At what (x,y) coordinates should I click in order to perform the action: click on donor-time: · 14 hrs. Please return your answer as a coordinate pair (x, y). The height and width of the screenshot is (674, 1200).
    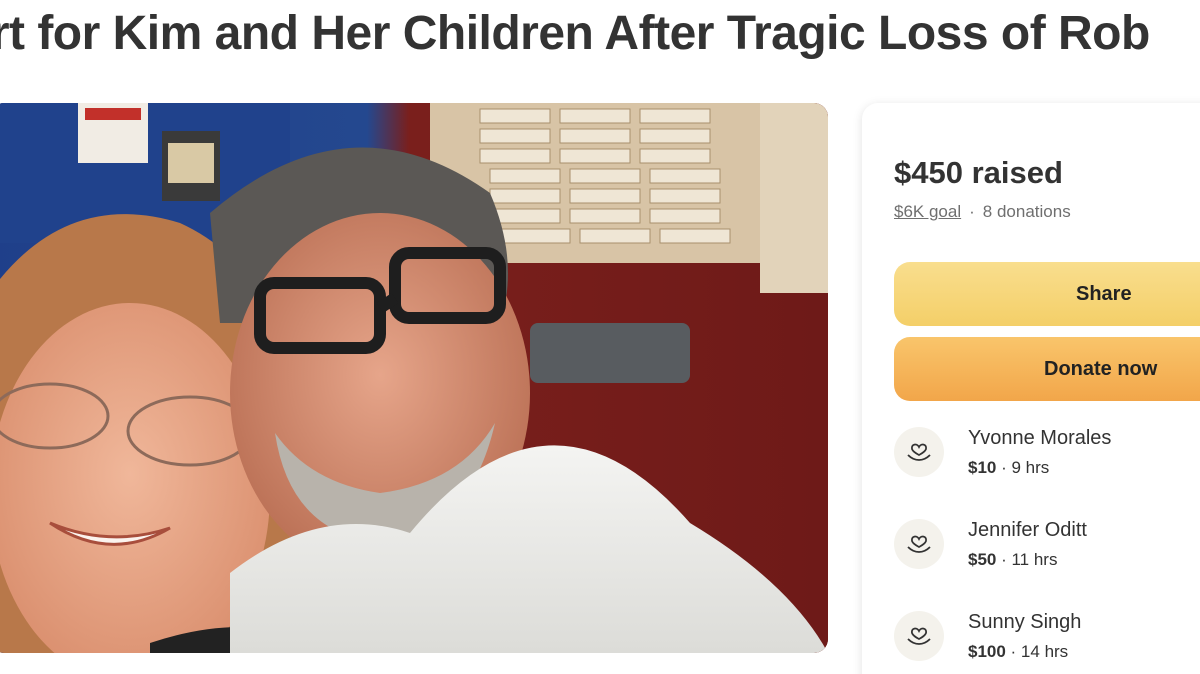
    Looking at the image, I should click on (1037, 651).